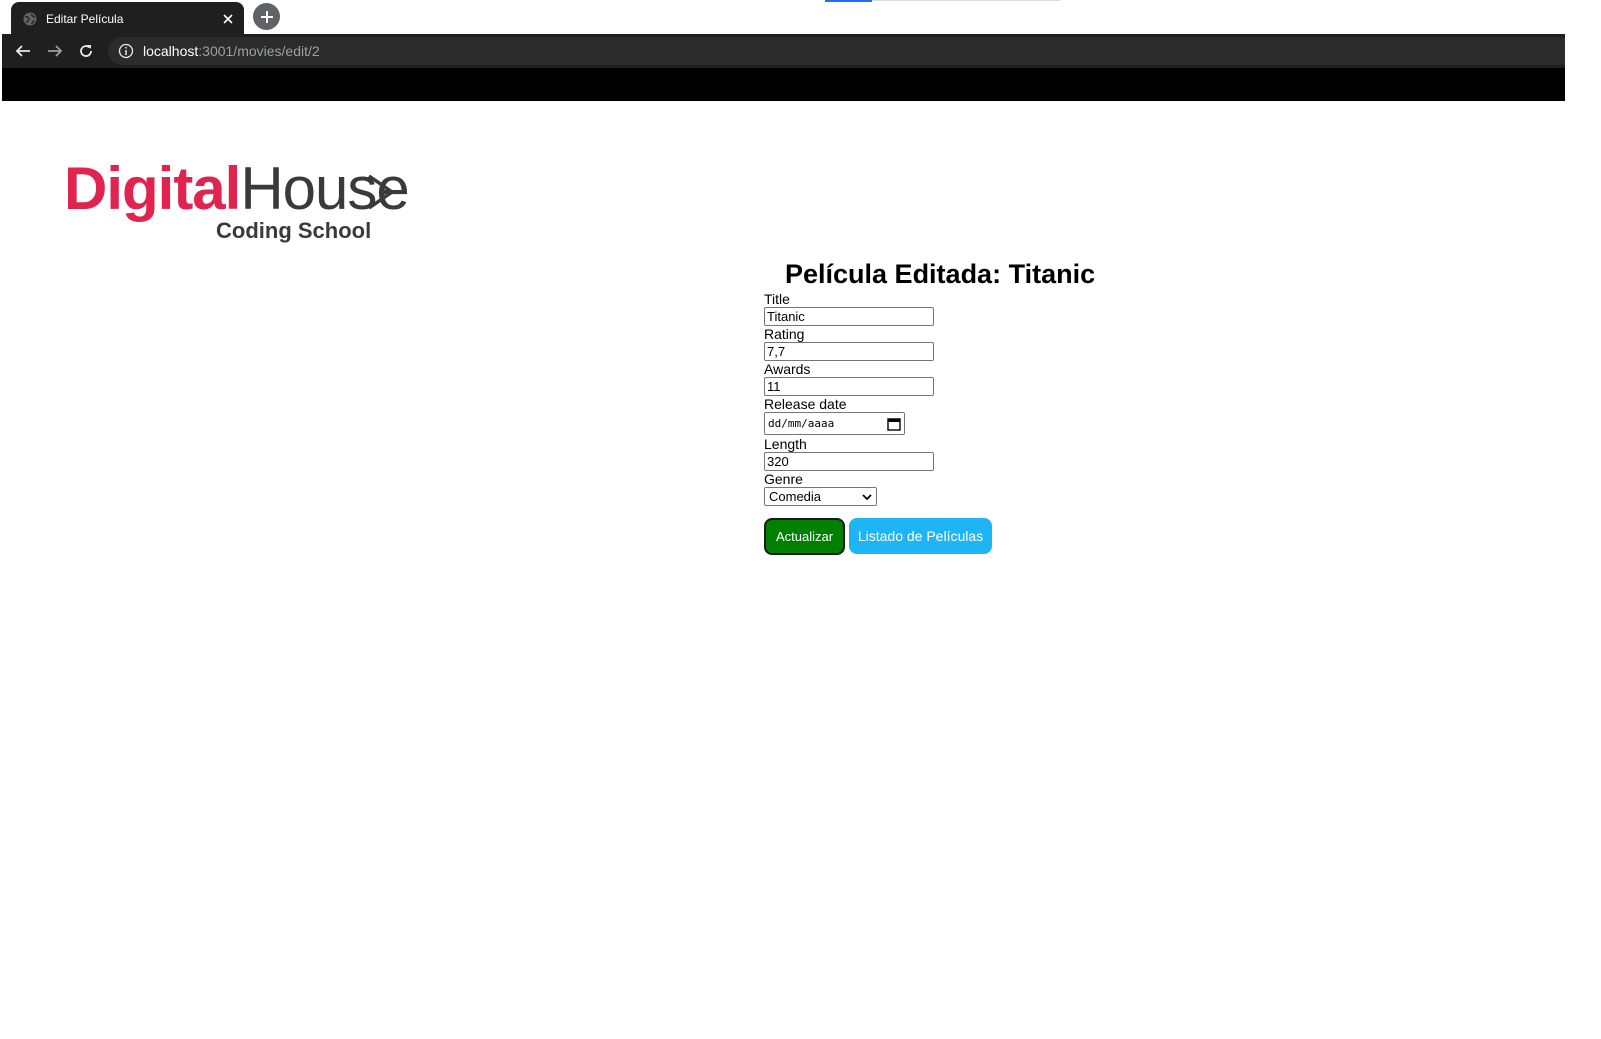 Image resolution: width=1601 pixels, height=1039 pixels. I want to click on new-tab-button, so click(266, 16).